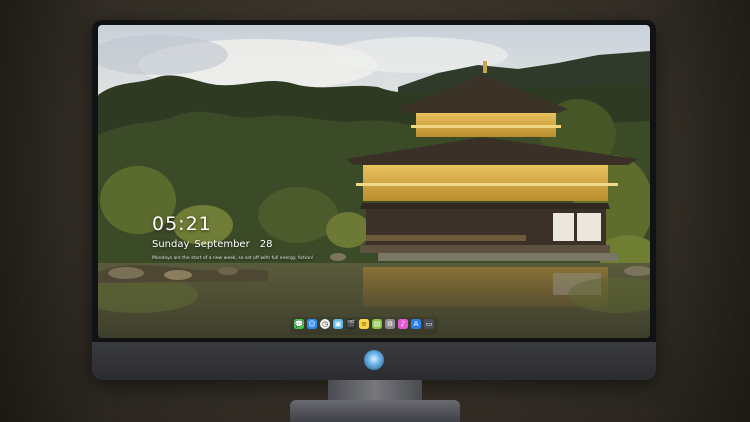 The height and width of the screenshot is (422, 750). Describe the element at coordinates (338, 324) in the screenshot. I see `preview-icon: ▣` at that location.